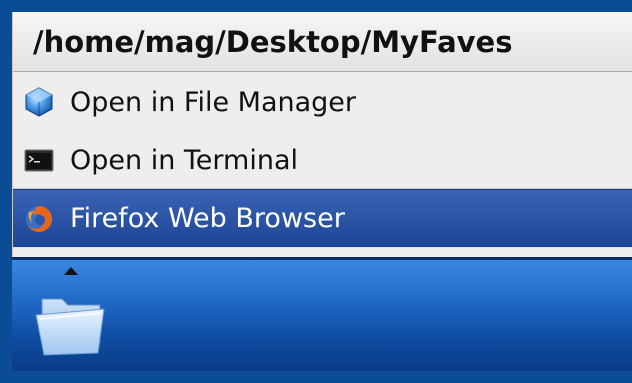 This screenshot has width=632, height=383. I want to click on terminal-icon, so click(39, 160).